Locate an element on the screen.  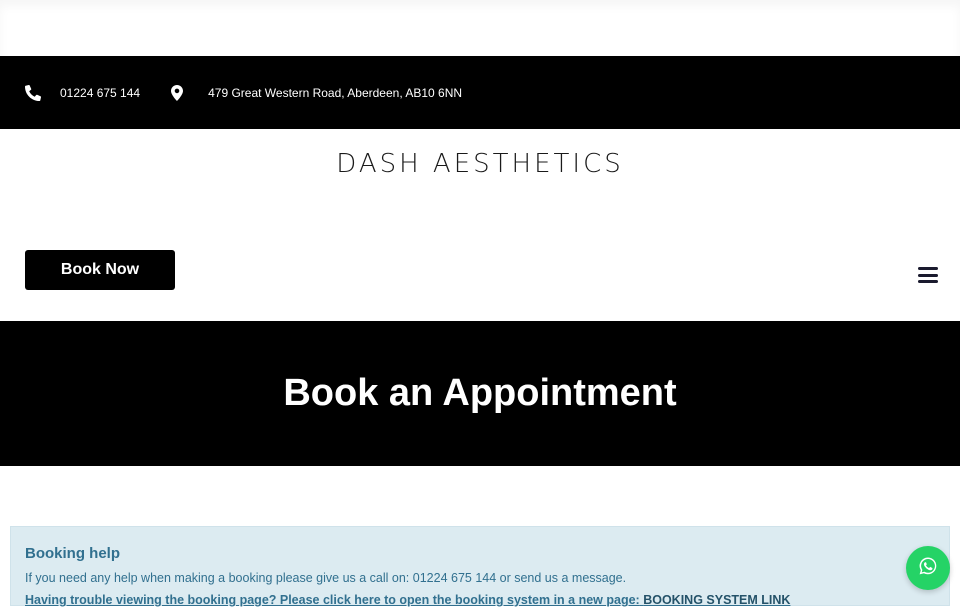
page-title: Book an Appointment is located at coordinates (480, 393).